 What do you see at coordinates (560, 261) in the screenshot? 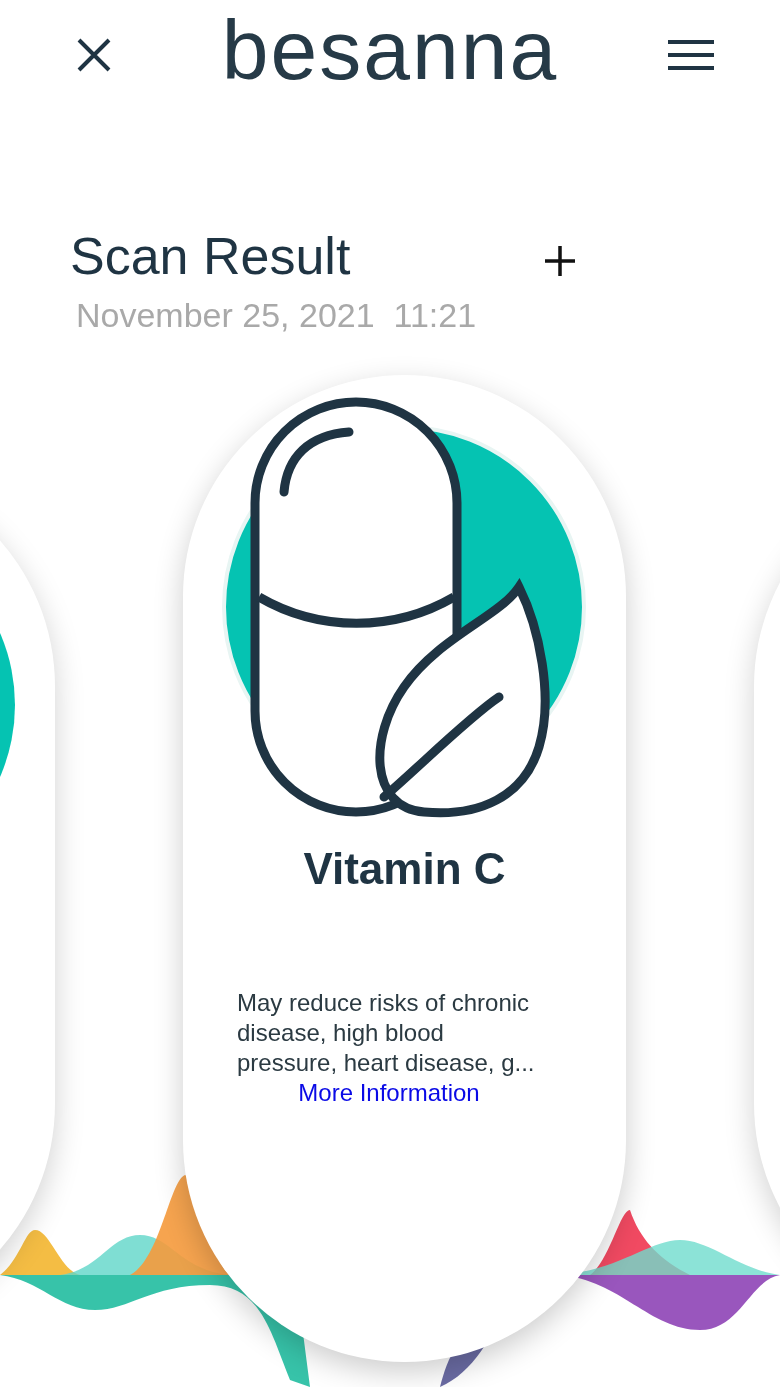
I see `add-icon` at bounding box center [560, 261].